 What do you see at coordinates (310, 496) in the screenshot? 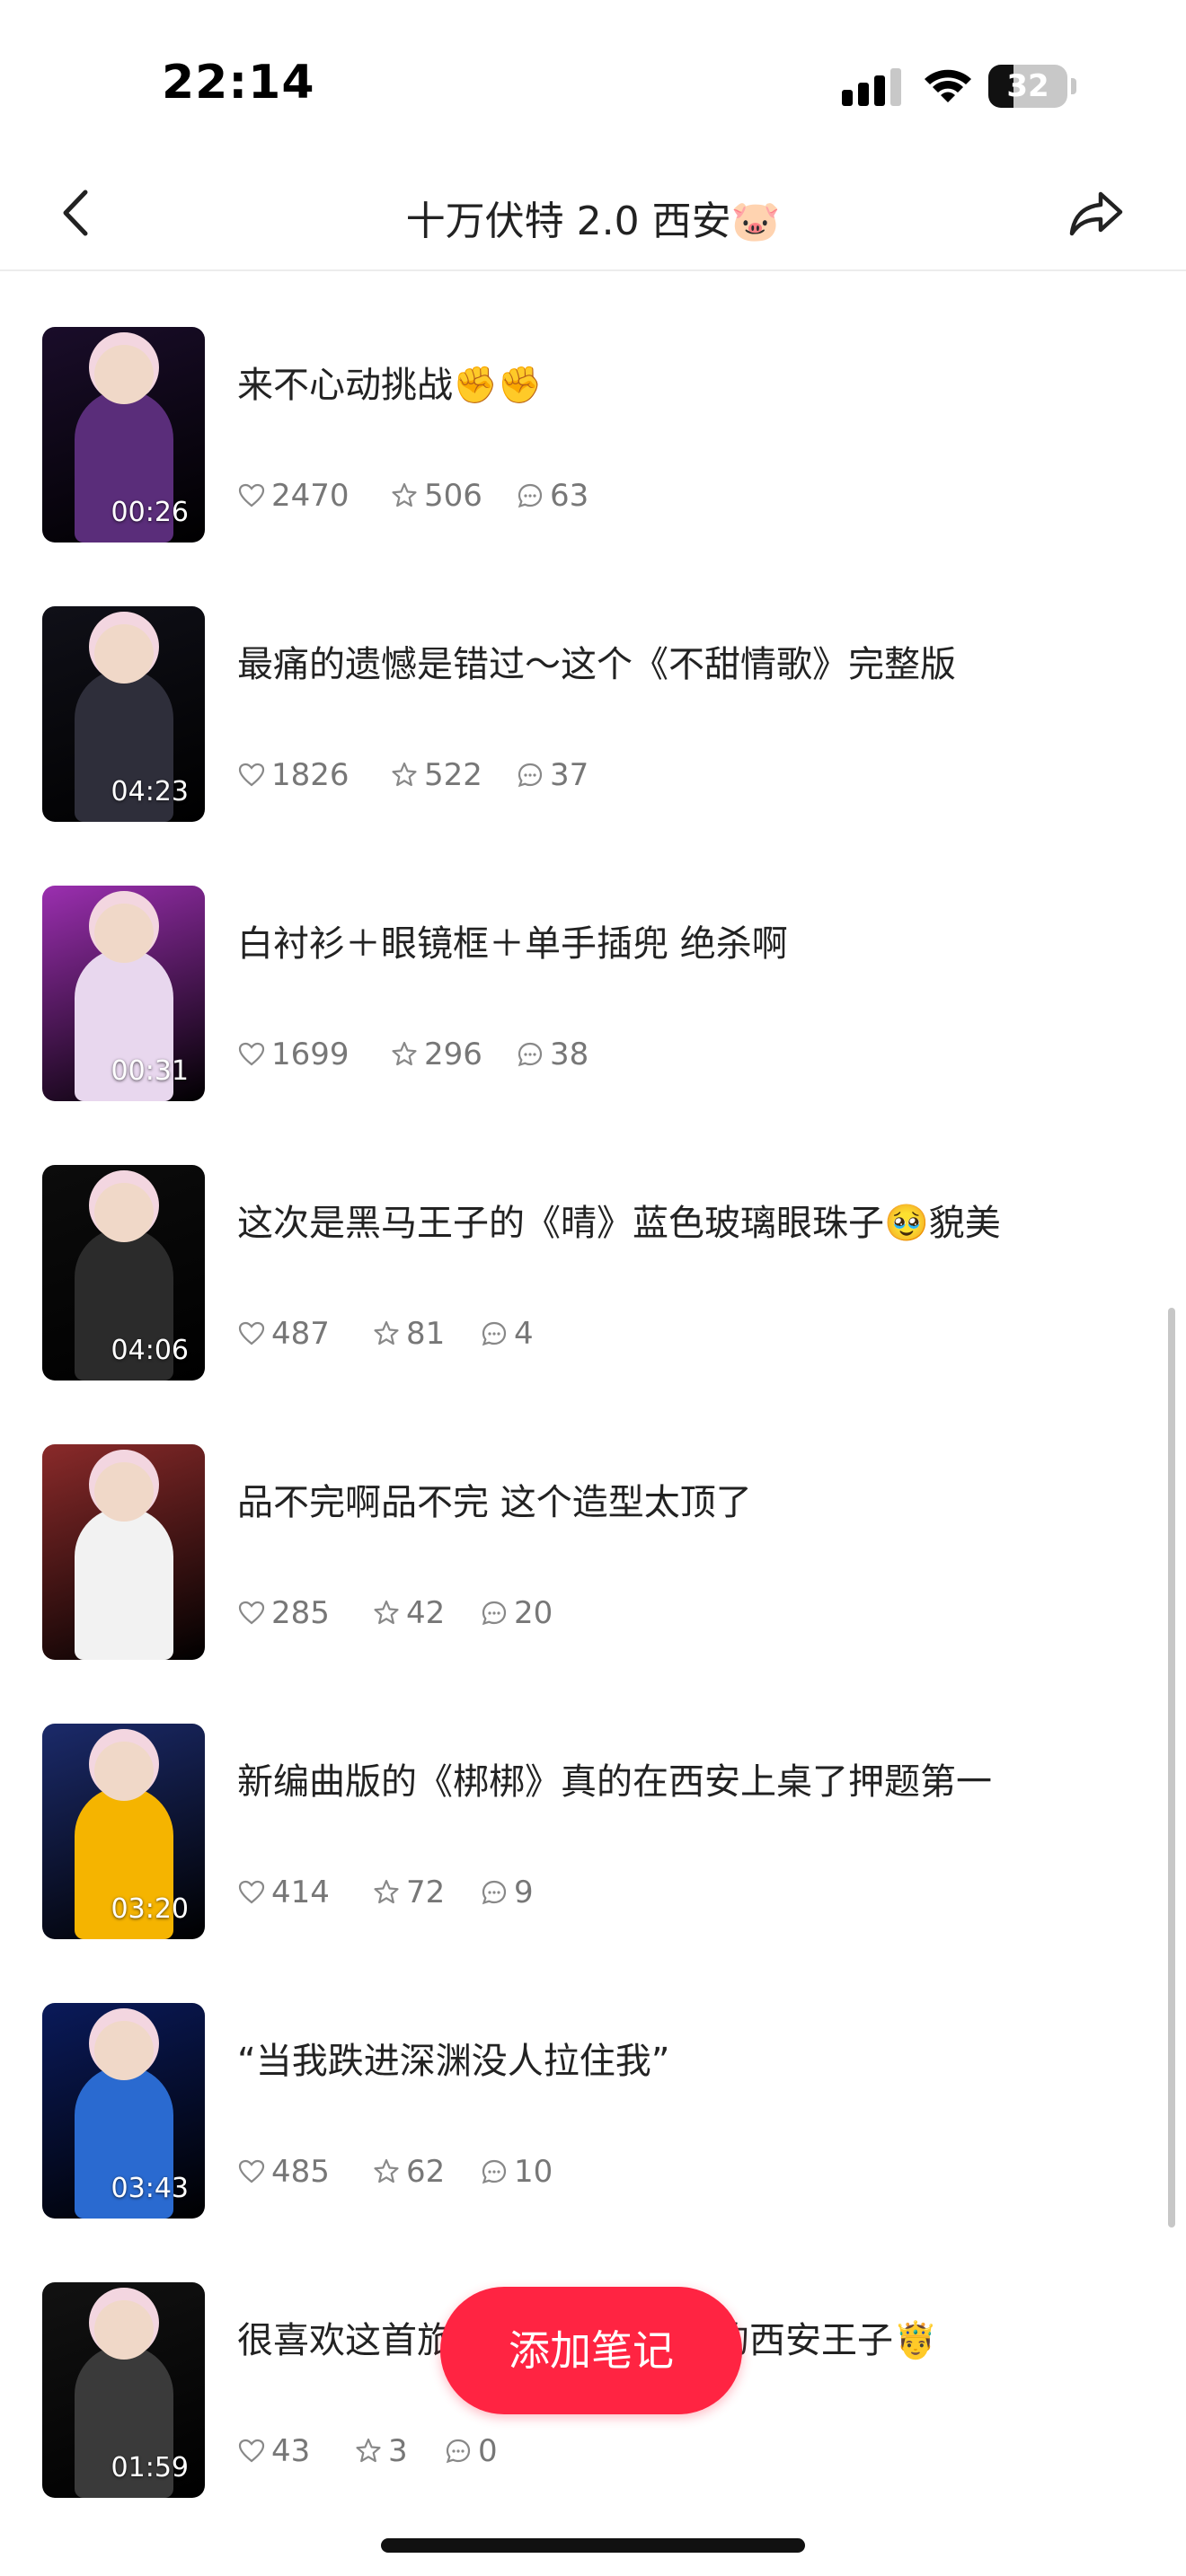
I see `like-stat-count: 2470` at bounding box center [310, 496].